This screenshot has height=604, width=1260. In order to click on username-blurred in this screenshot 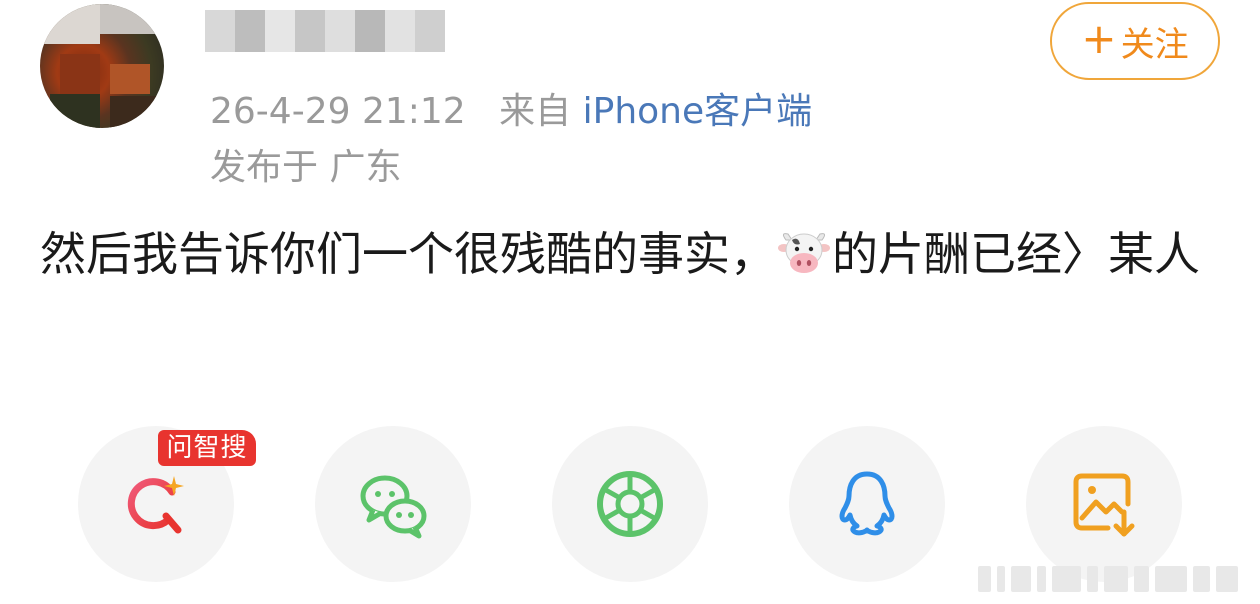, I will do `click(325, 31)`.